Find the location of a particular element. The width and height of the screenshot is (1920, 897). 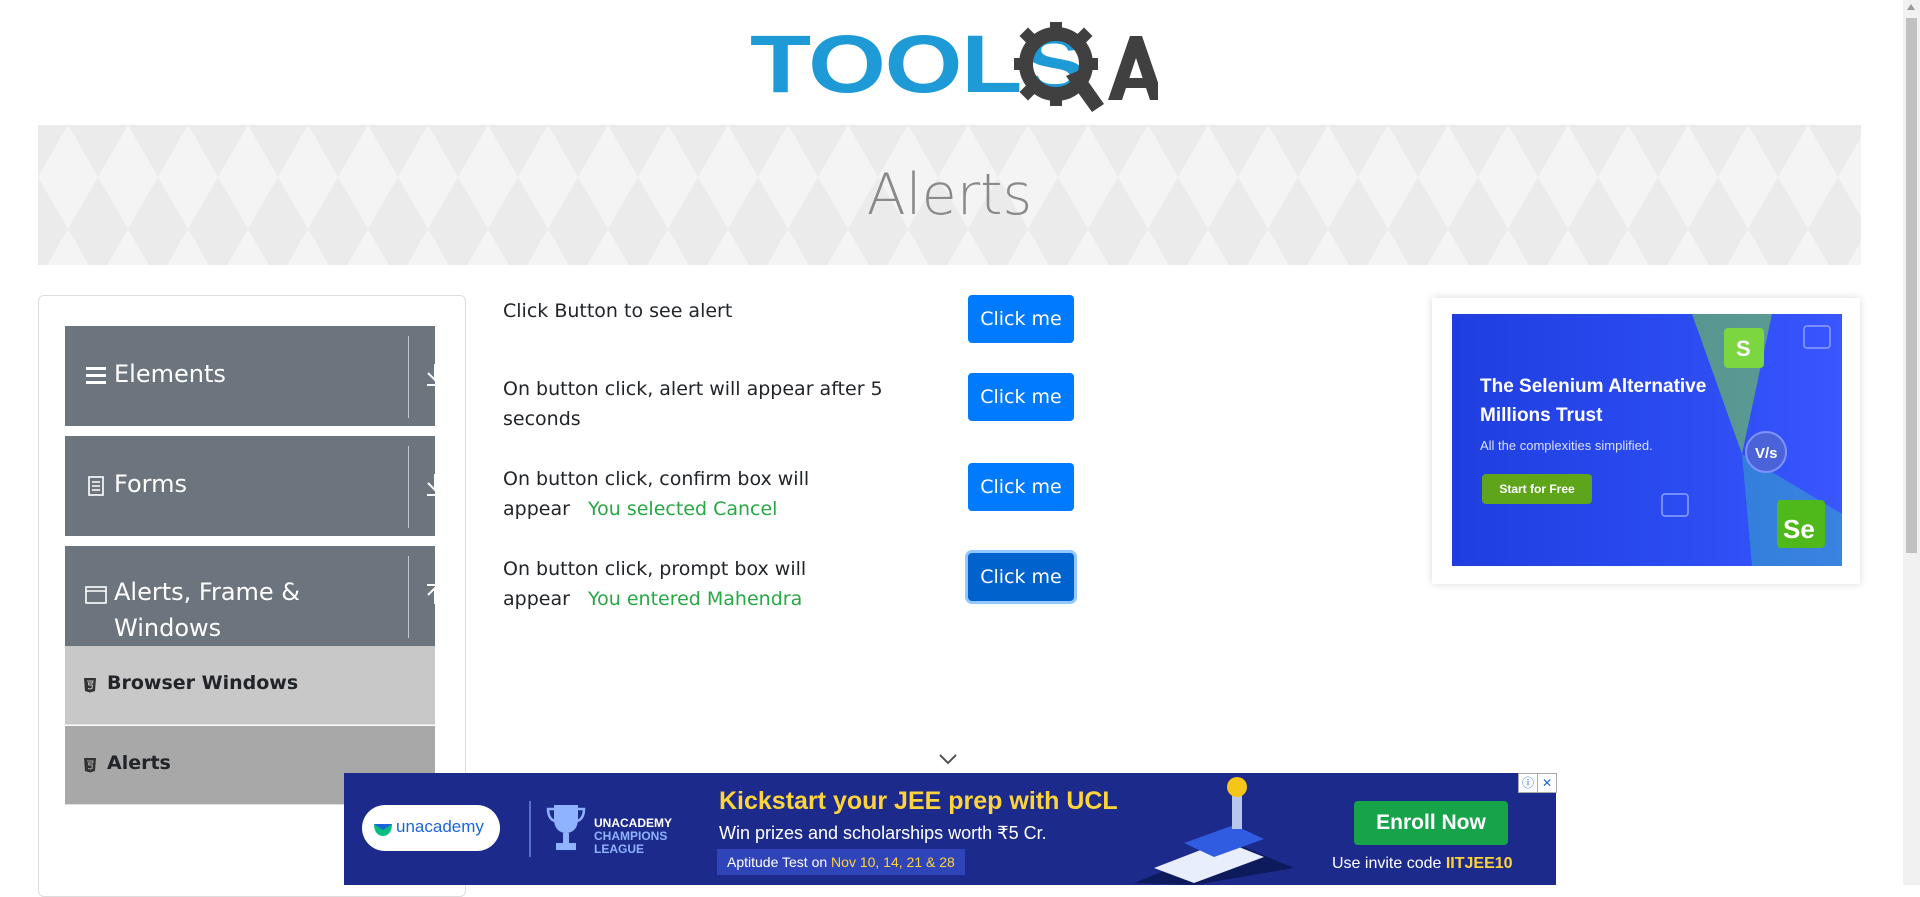

enroll-now-button: Enroll Now is located at coordinates (1431, 823).